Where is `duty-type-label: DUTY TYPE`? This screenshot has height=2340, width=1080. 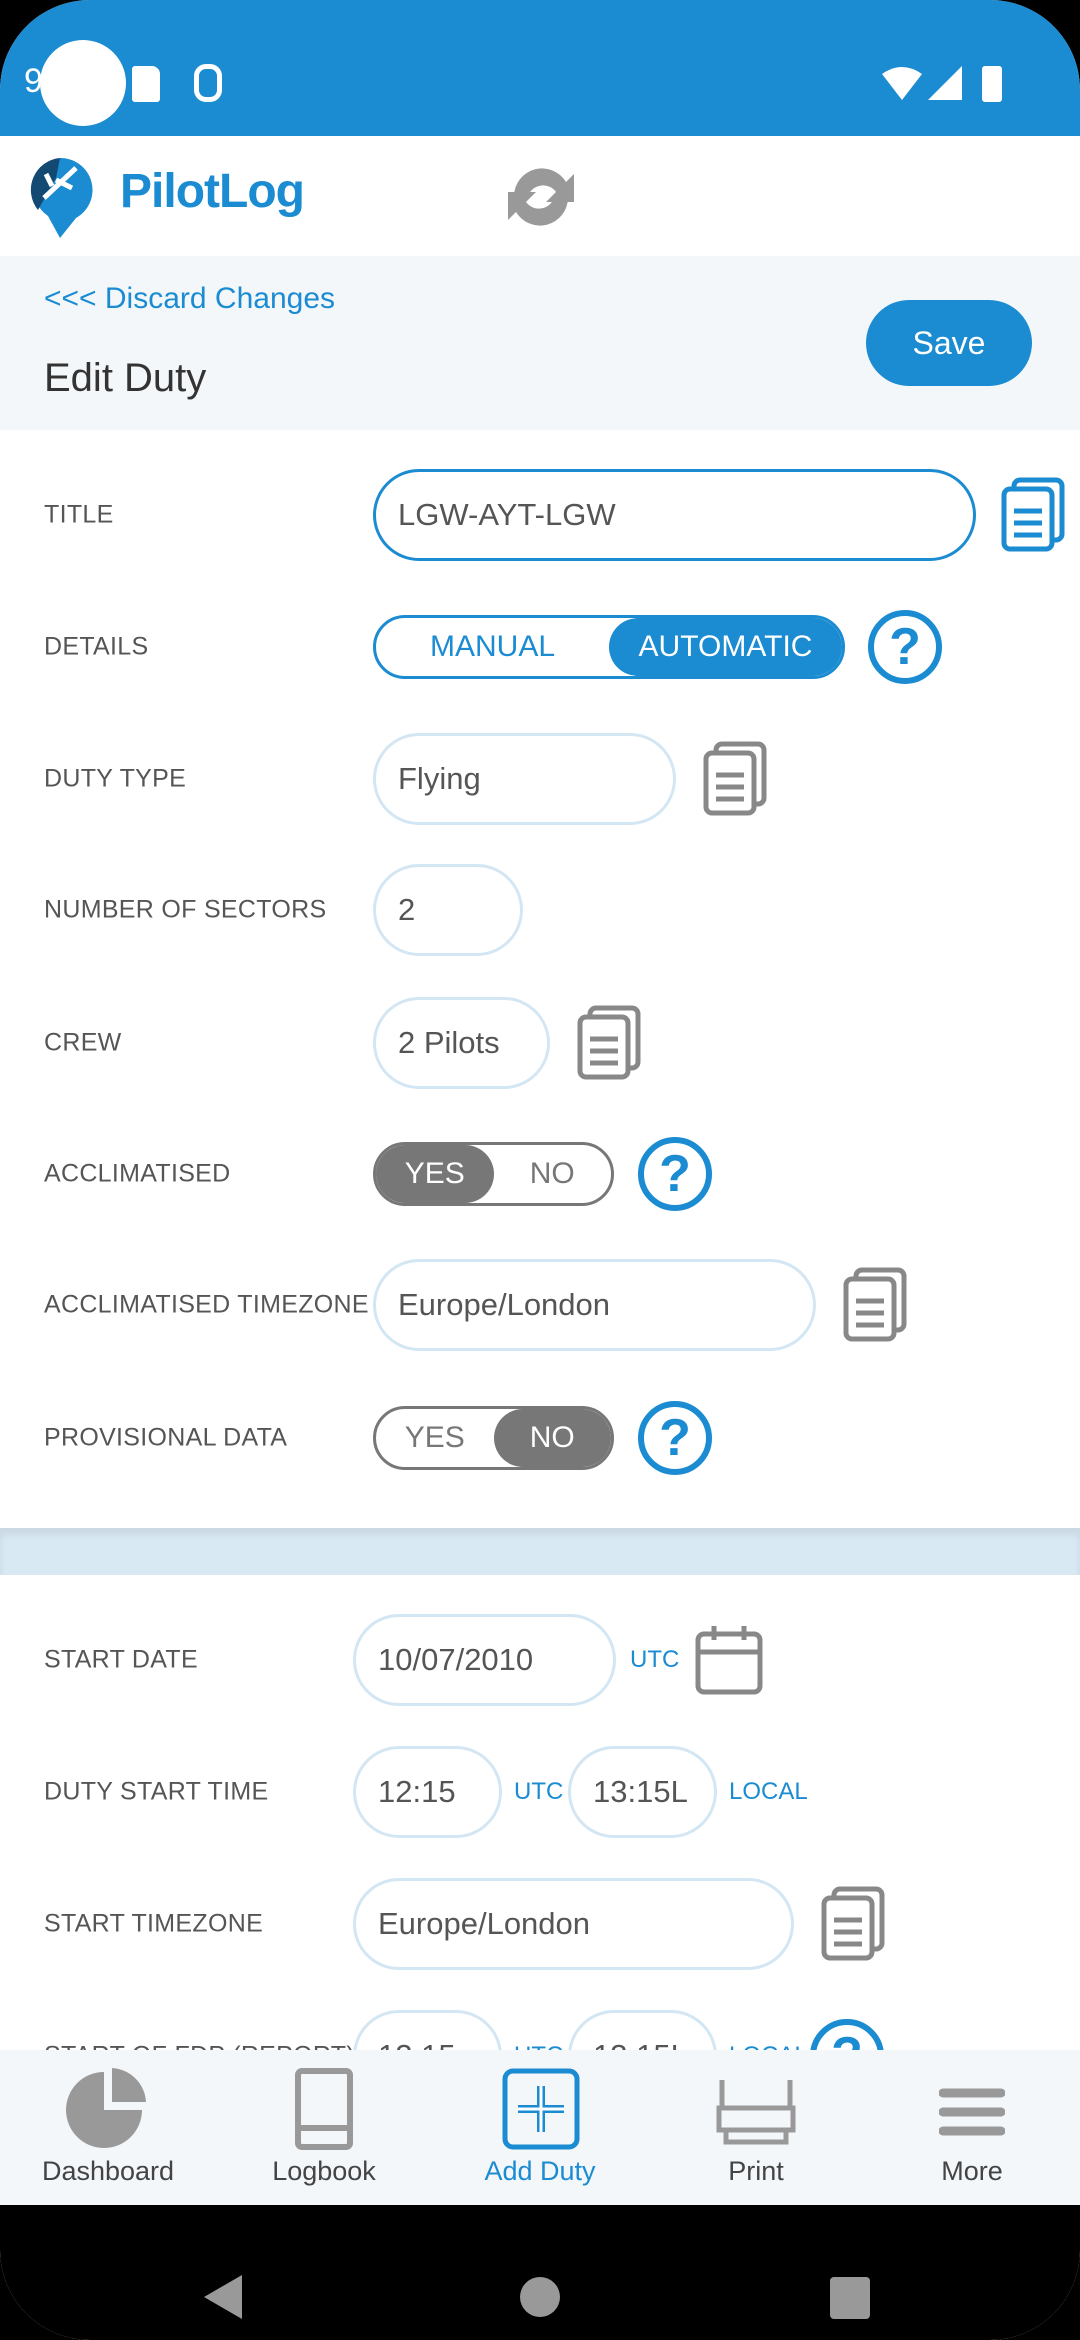
duty-type-label: DUTY TYPE is located at coordinates (115, 778).